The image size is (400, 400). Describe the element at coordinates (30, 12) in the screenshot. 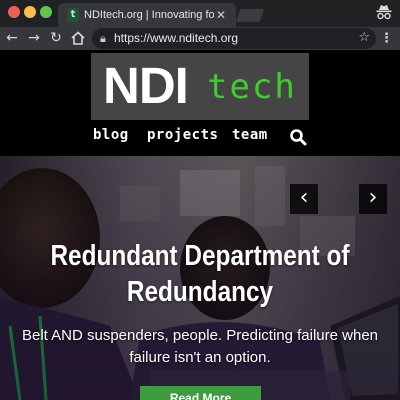

I see `minimize-window-button` at that location.